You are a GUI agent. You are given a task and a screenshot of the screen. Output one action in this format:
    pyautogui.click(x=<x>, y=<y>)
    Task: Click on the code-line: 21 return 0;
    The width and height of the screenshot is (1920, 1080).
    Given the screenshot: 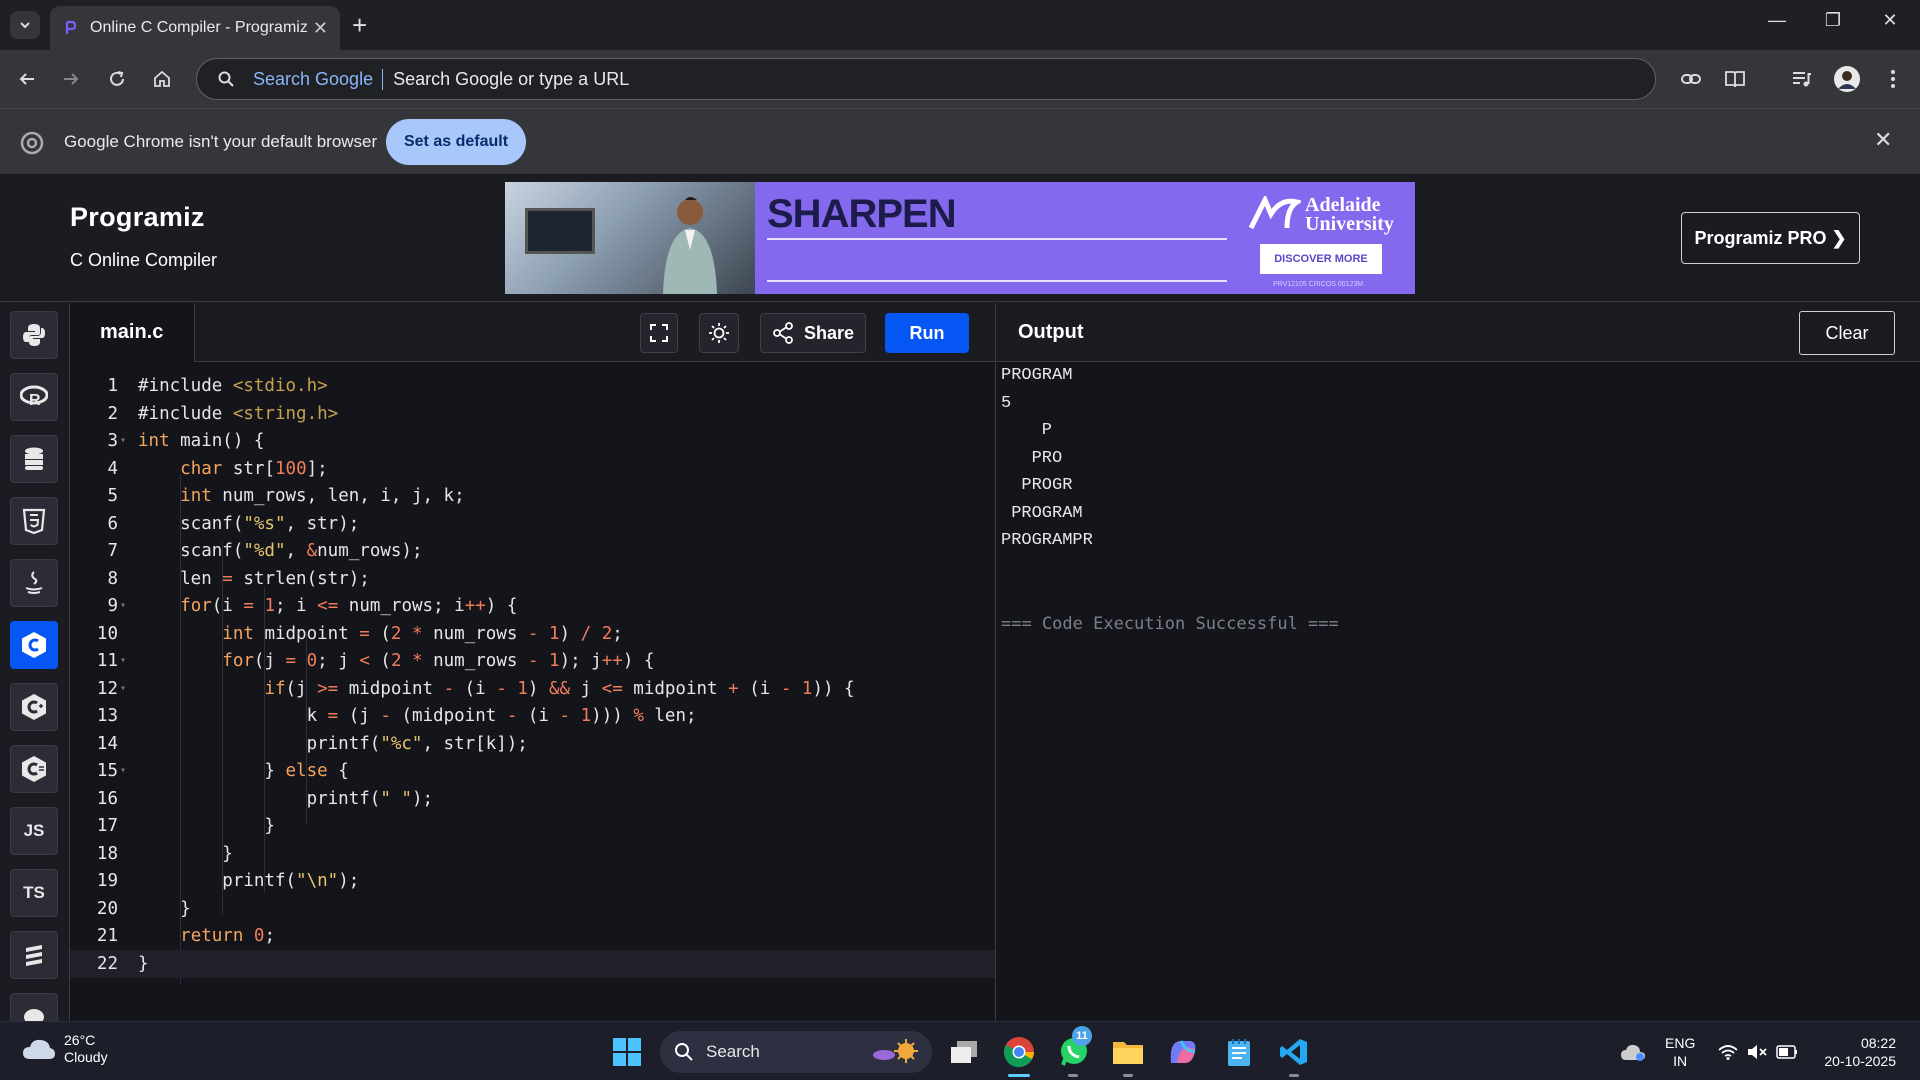 What is the action you would take?
    pyautogui.click(x=532, y=936)
    